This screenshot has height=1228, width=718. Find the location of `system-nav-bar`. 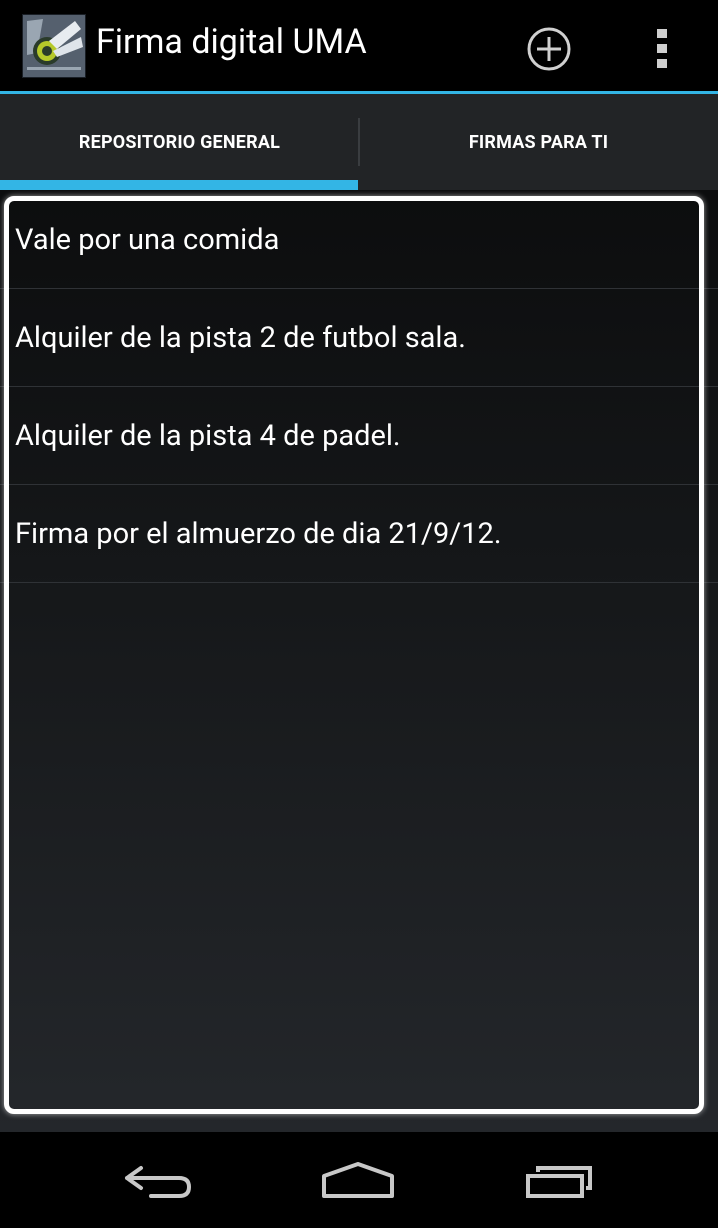

system-nav-bar is located at coordinates (359, 1180).